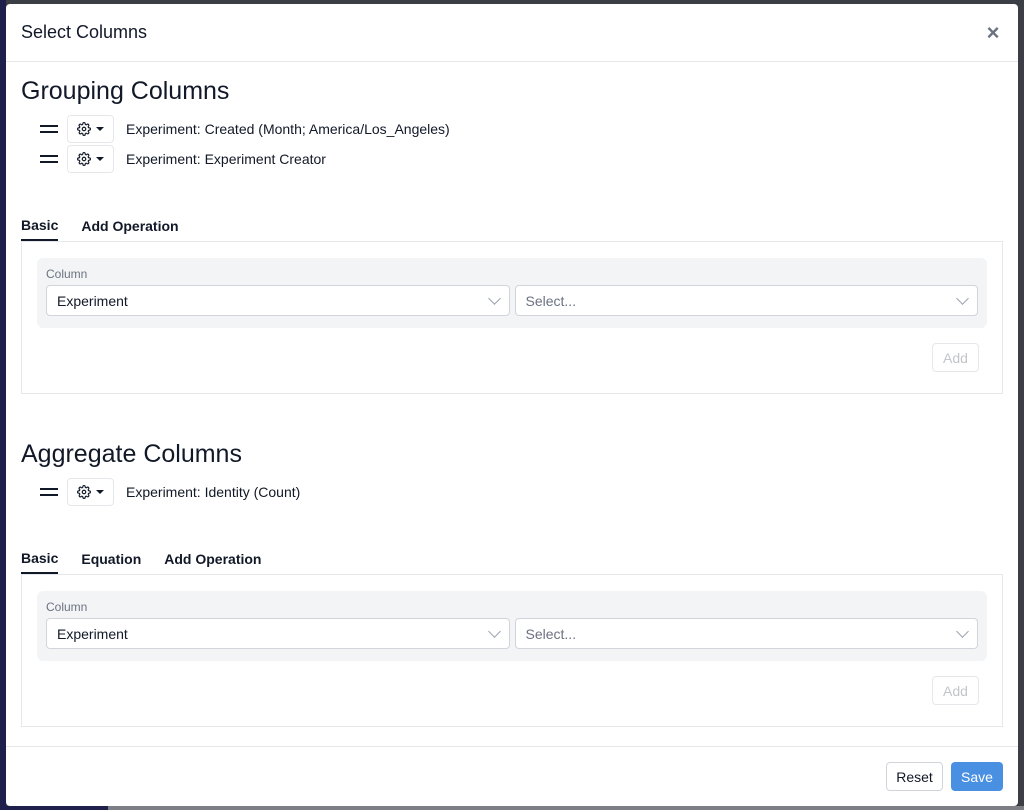 Image resolution: width=1024 pixels, height=810 pixels. Describe the element at coordinates (977, 776) in the screenshot. I see `save-button: Save` at that location.